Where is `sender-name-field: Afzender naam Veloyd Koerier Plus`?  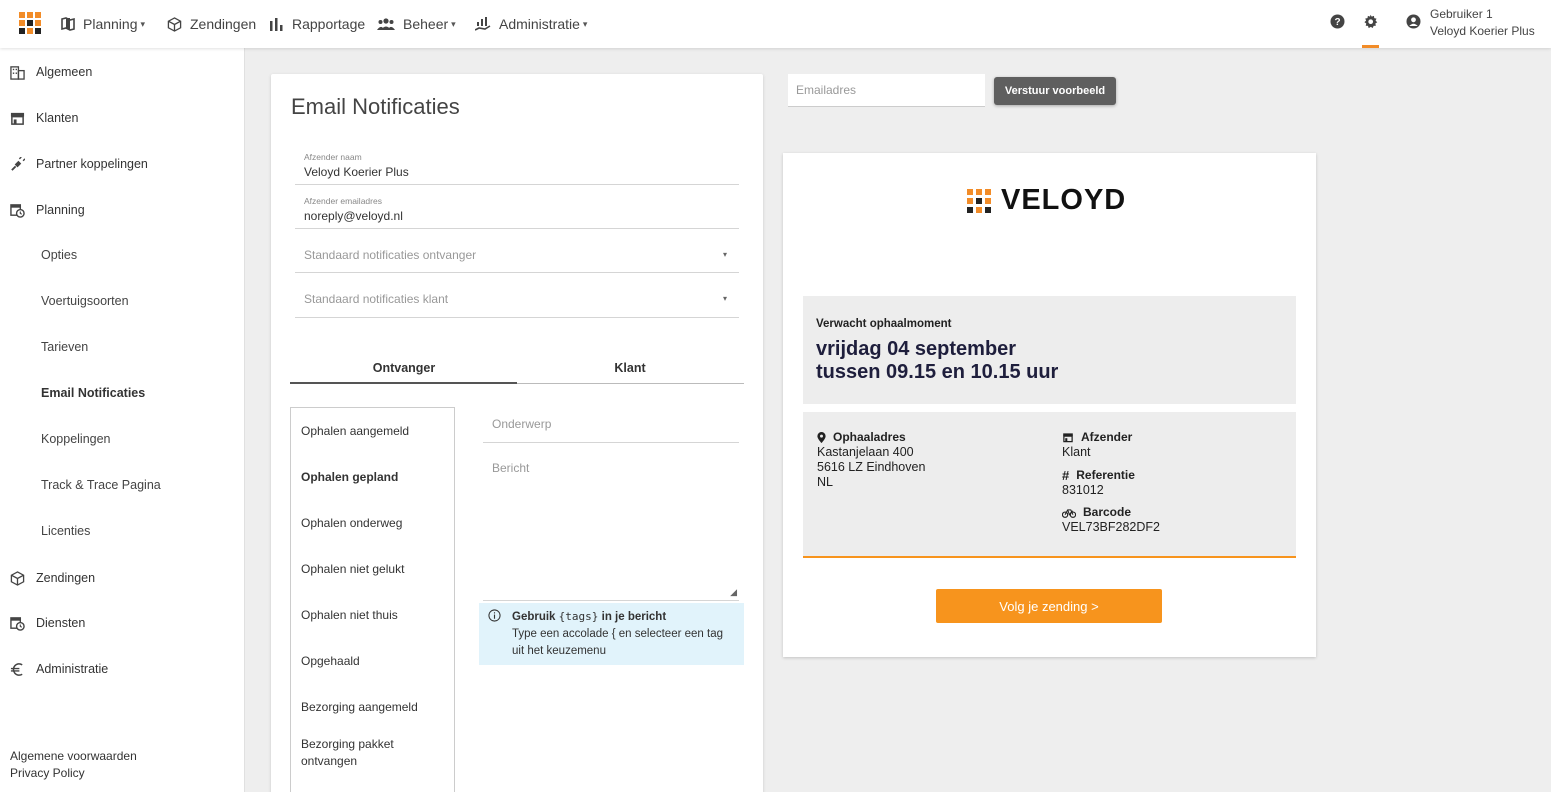
sender-name-field: Afzender naam Veloyd Koerier Plus is located at coordinates (517, 165).